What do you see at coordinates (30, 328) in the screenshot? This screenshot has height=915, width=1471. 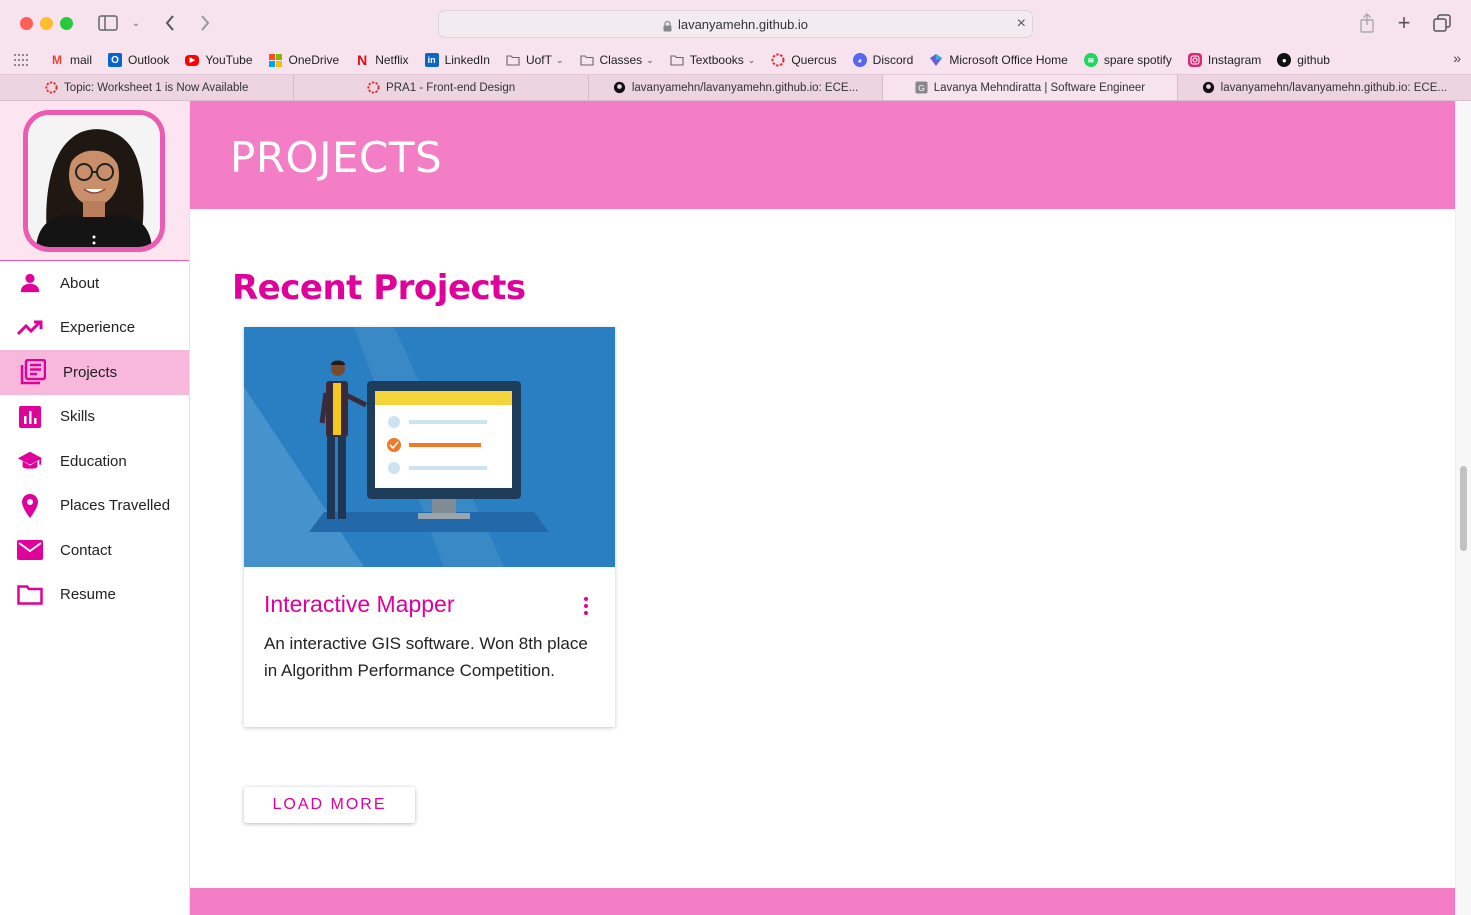 I see `trending-up-icon` at bounding box center [30, 328].